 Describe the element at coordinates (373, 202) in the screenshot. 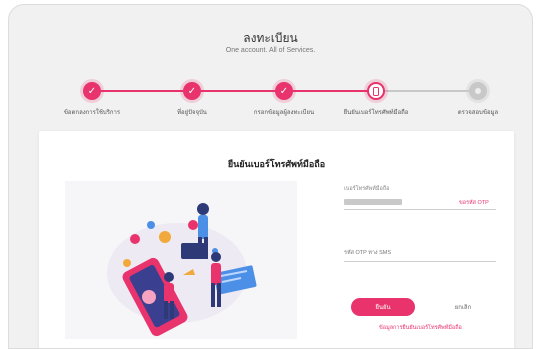

I see `phone-number-value` at that location.